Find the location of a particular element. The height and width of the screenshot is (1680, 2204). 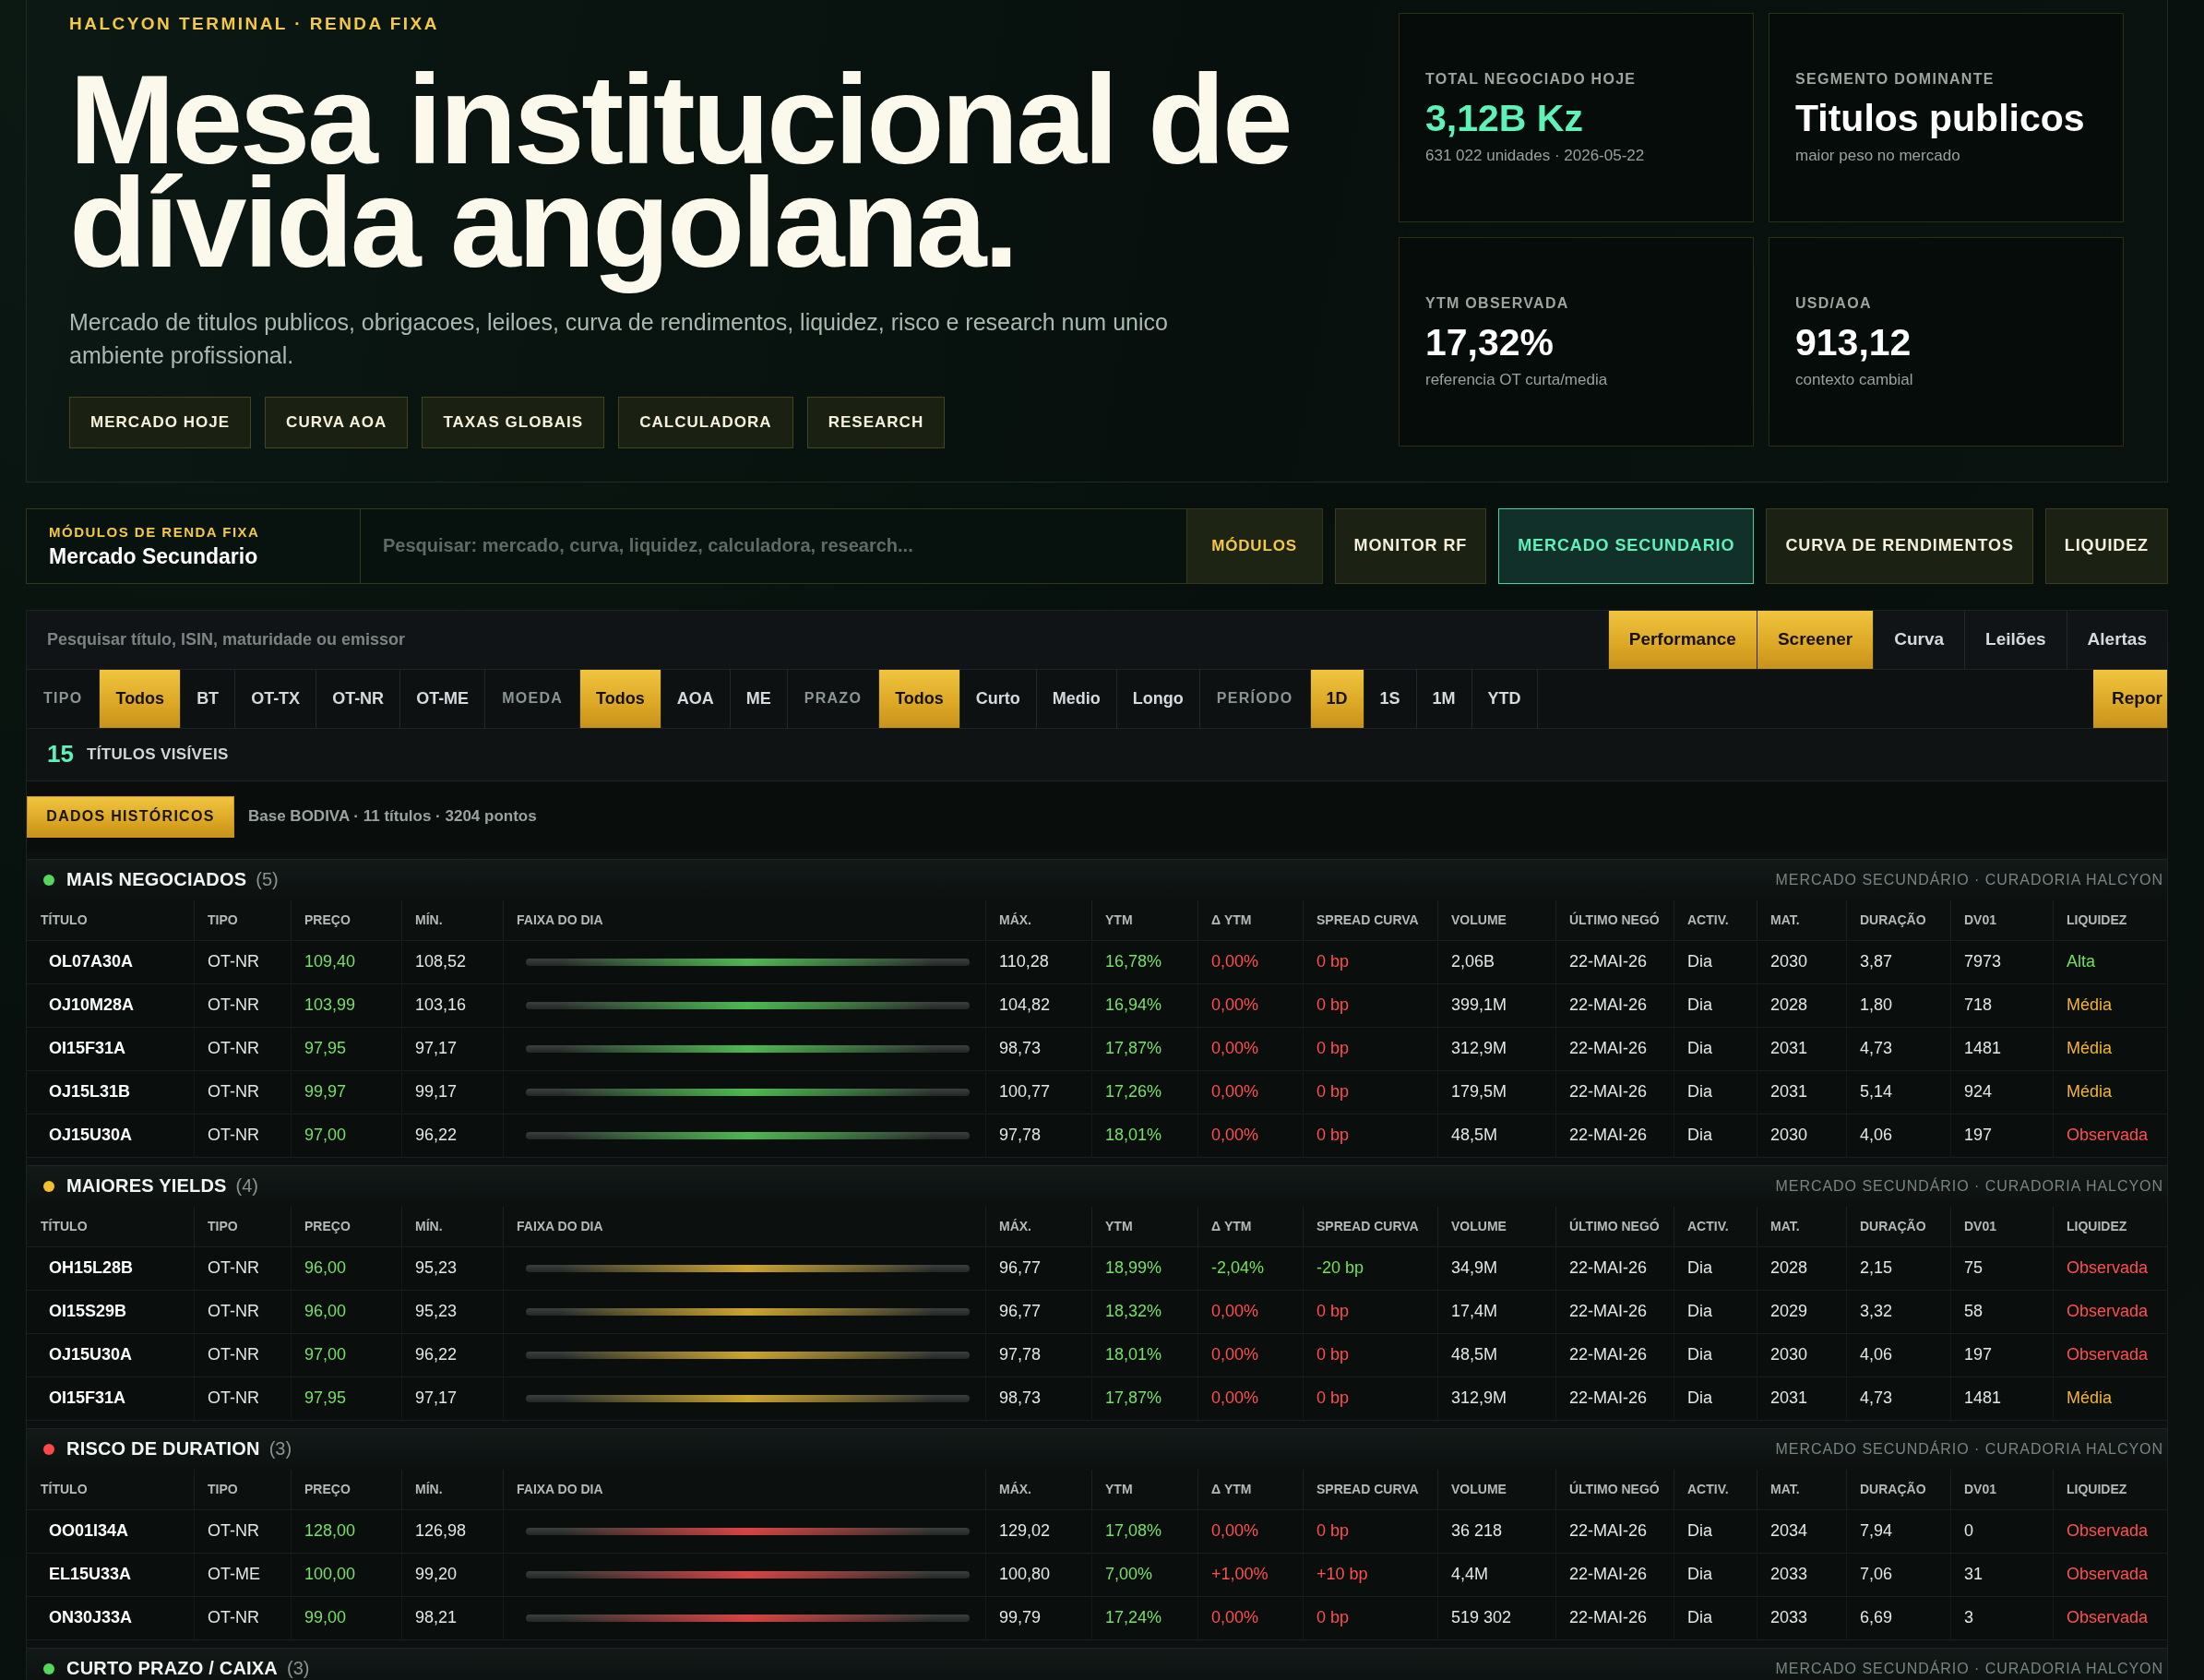

section-source: MERCADO SECUNDÁRIO · CURADORIA HALCYON is located at coordinates (1969, 879).